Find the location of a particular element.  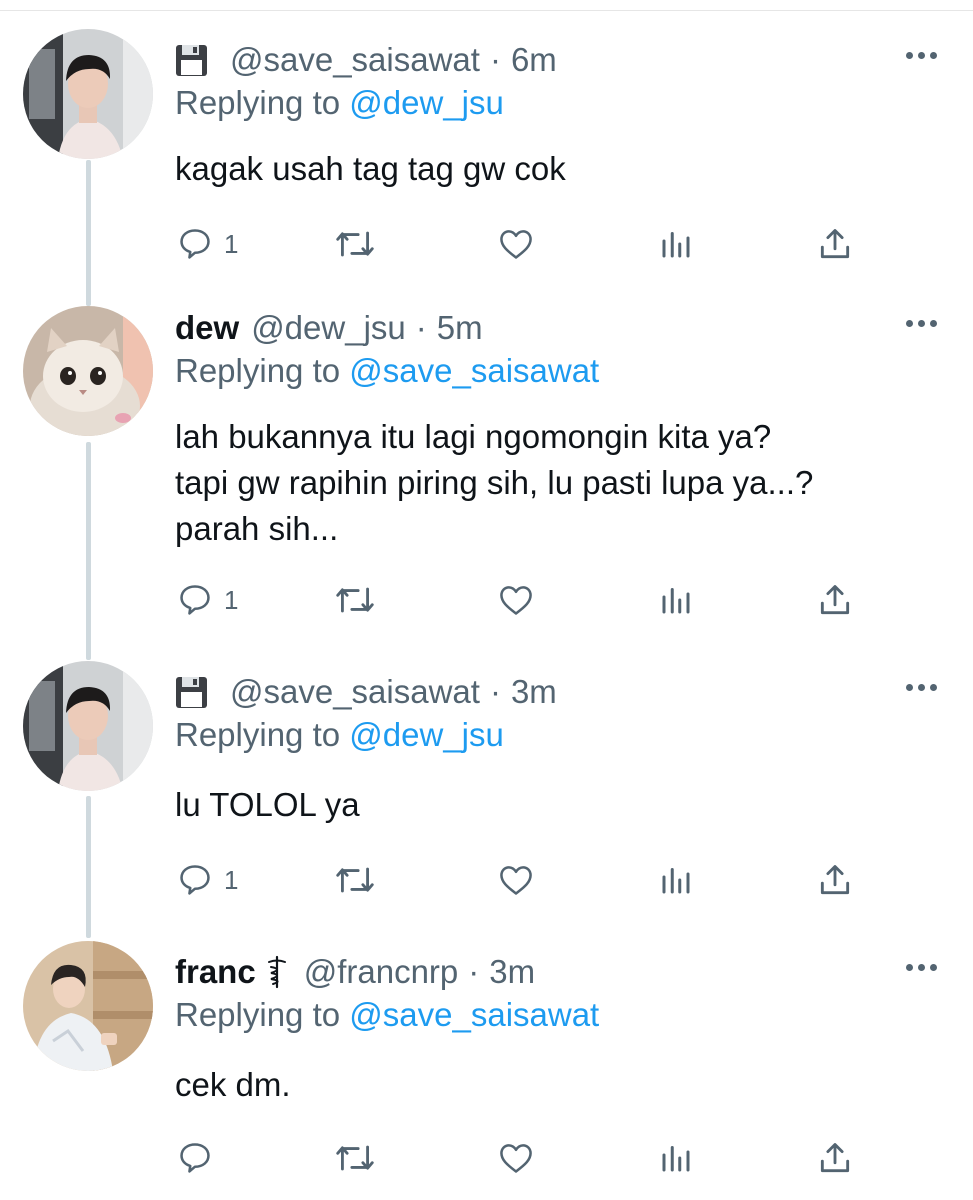

tweet-handle: @francnrp is located at coordinates (381, 972).